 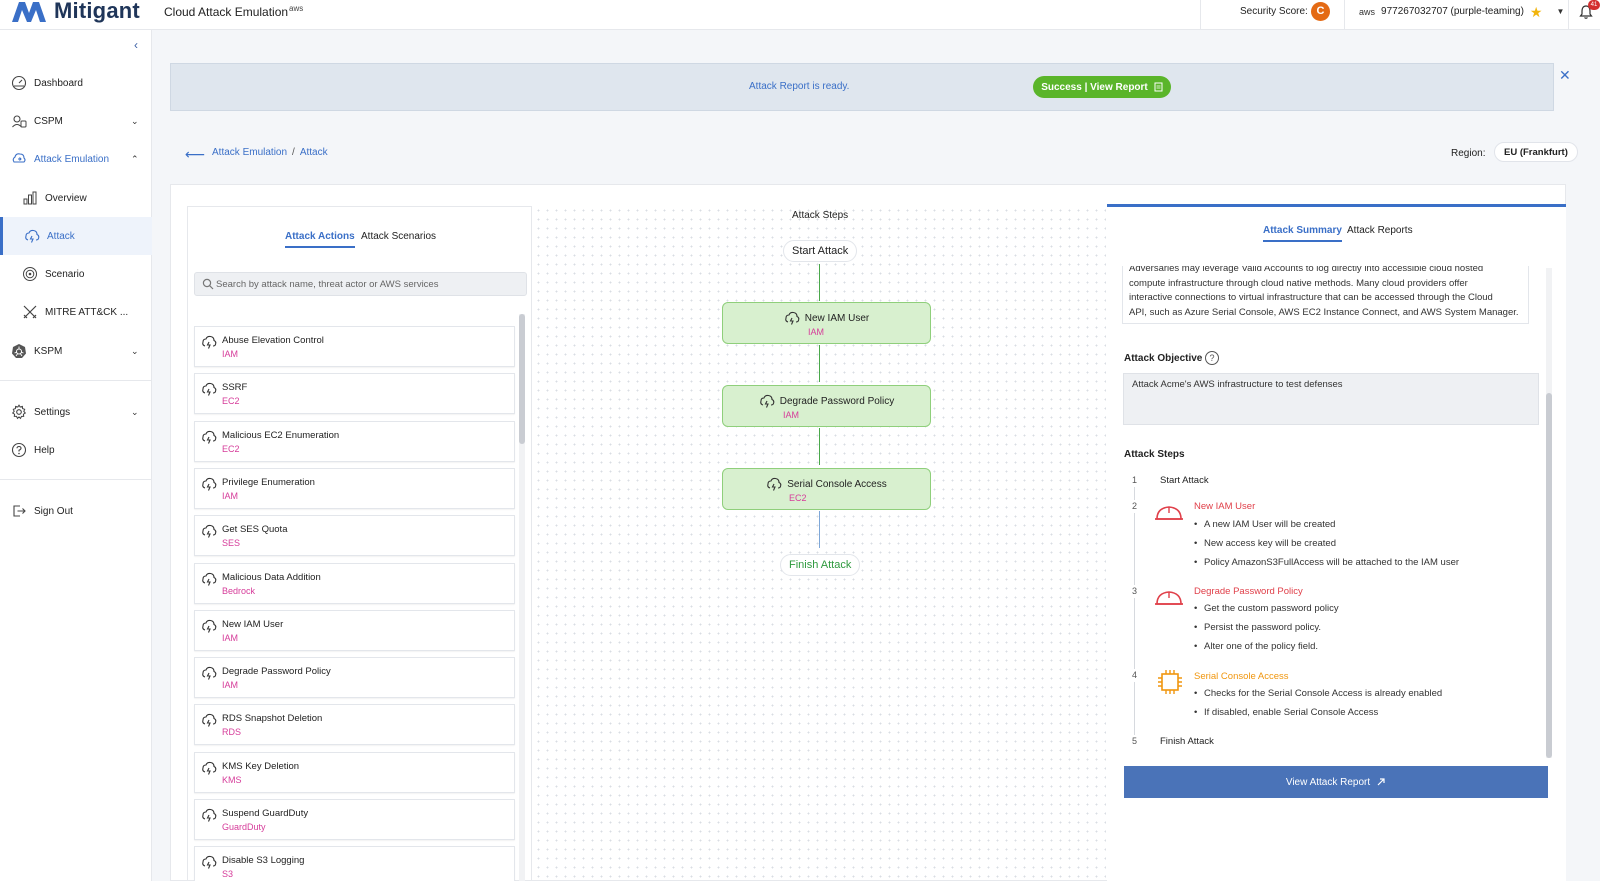 What do you see at coordinates (1102, 87) in the screenshot?
I see `view-report-success-button: Success | View Report` at bounding box center [1102, 87].